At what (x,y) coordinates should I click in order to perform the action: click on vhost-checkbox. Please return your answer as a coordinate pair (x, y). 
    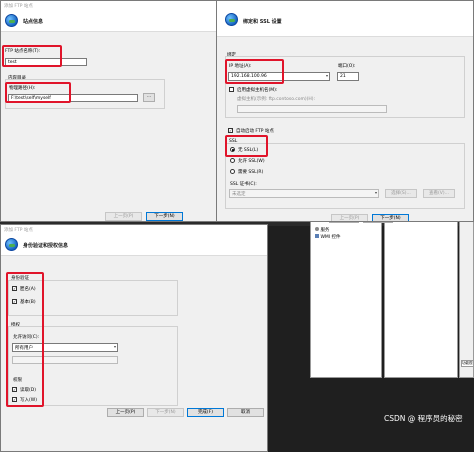
    Looking at the image, I should click on (231, 89).